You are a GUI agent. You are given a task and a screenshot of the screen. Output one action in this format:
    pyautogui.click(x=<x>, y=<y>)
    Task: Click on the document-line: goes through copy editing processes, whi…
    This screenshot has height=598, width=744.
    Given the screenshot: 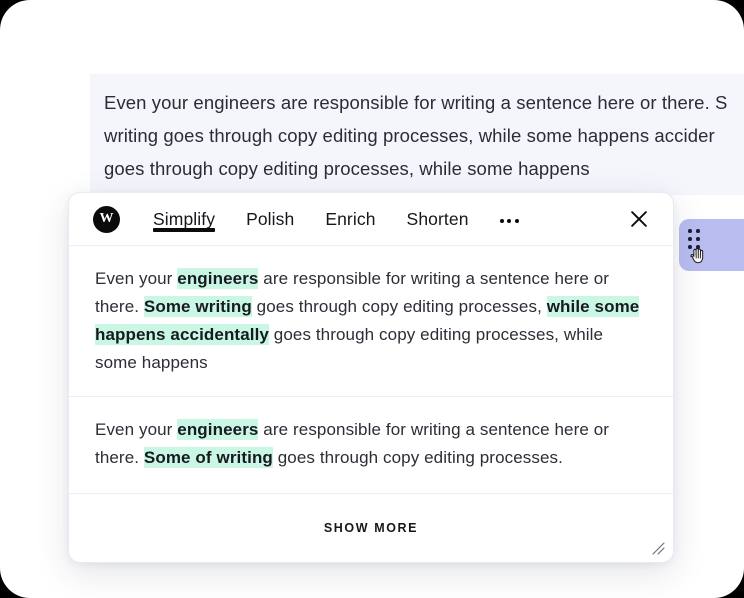 What is the action you would take?
    pyautogui.click(x=347, y=168)
    